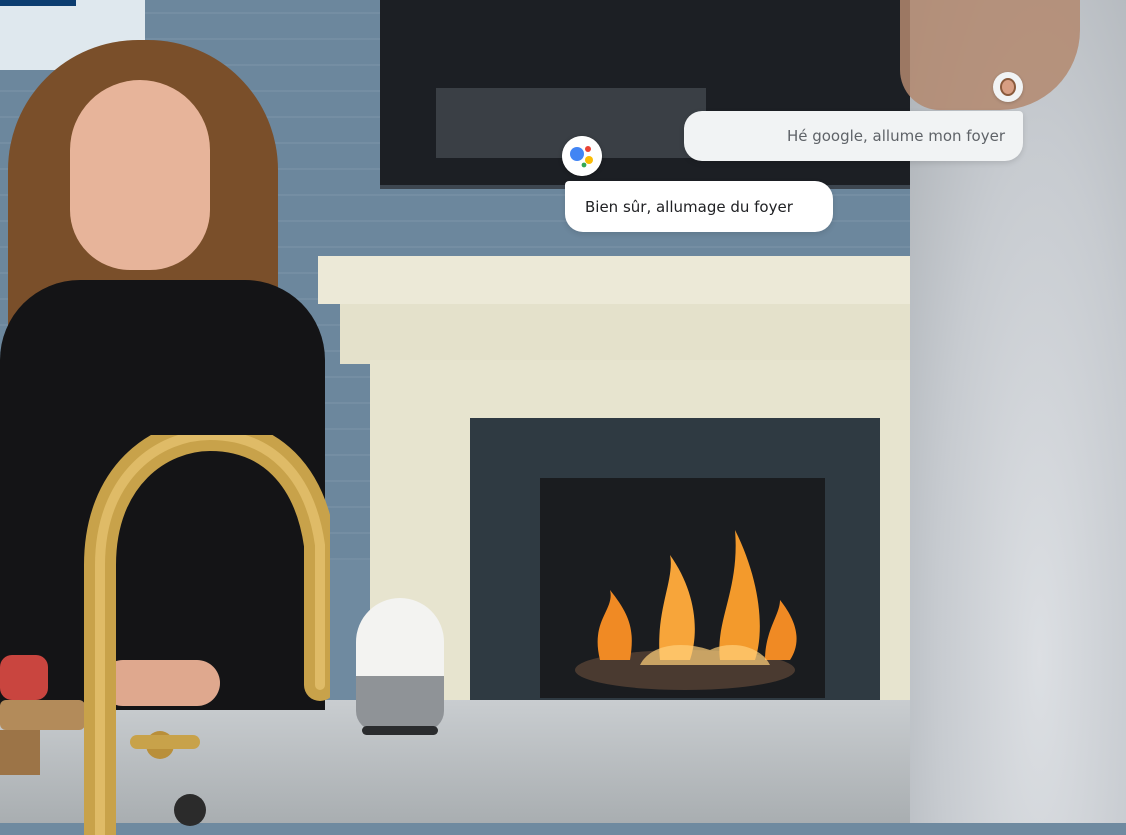 This screenshot has width=1126, height=835. I want to click on user-avatar-icon, so click(1008, 87).